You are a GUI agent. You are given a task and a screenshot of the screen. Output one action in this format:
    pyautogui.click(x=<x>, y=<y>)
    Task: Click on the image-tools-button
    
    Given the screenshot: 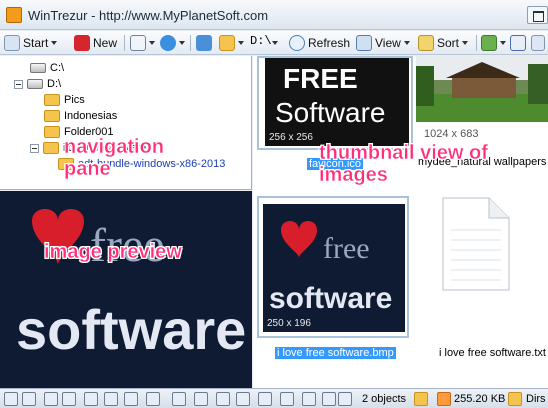 What is the action you would take?
    pyautogui.click(x=493, y=43)
    